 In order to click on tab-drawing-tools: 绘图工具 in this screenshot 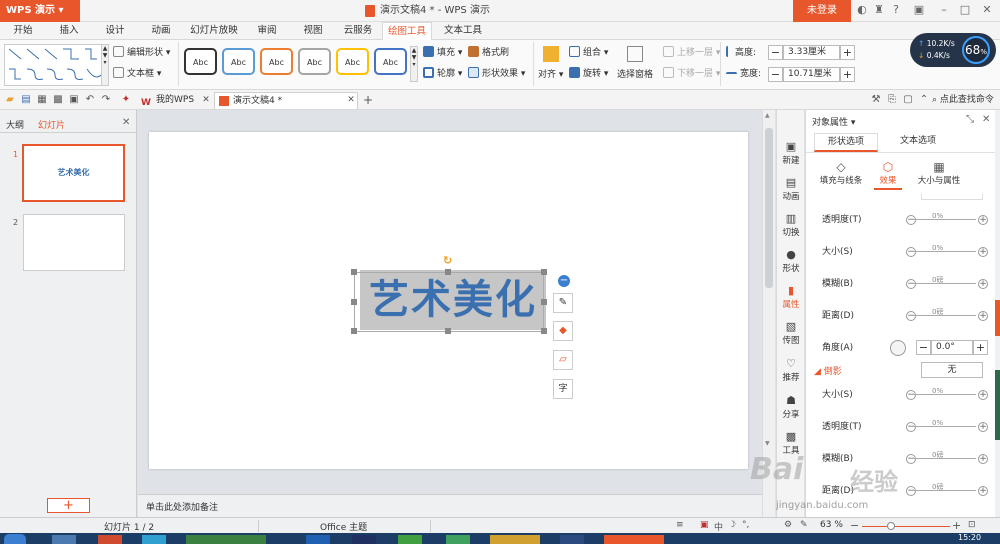, I will do `click(407, 31)`.